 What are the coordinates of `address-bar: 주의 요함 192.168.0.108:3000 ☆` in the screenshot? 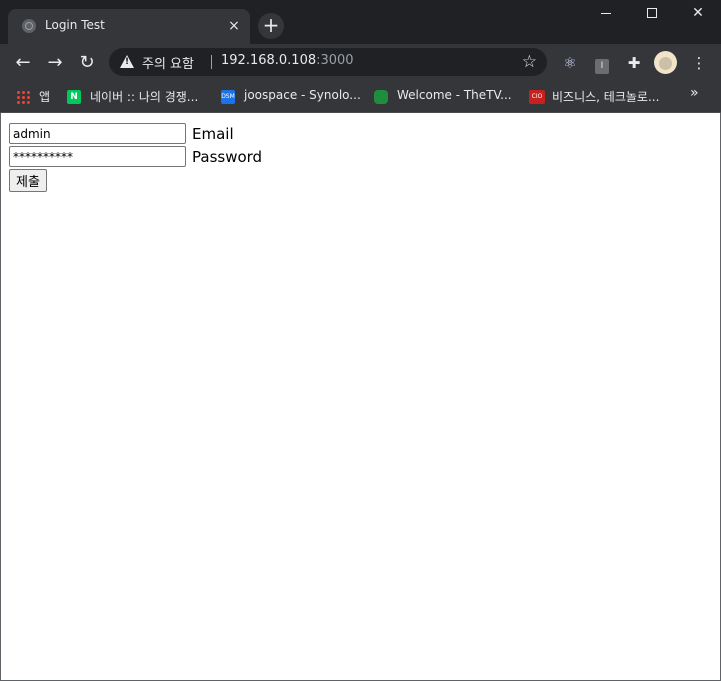 It's located at (328, 62).